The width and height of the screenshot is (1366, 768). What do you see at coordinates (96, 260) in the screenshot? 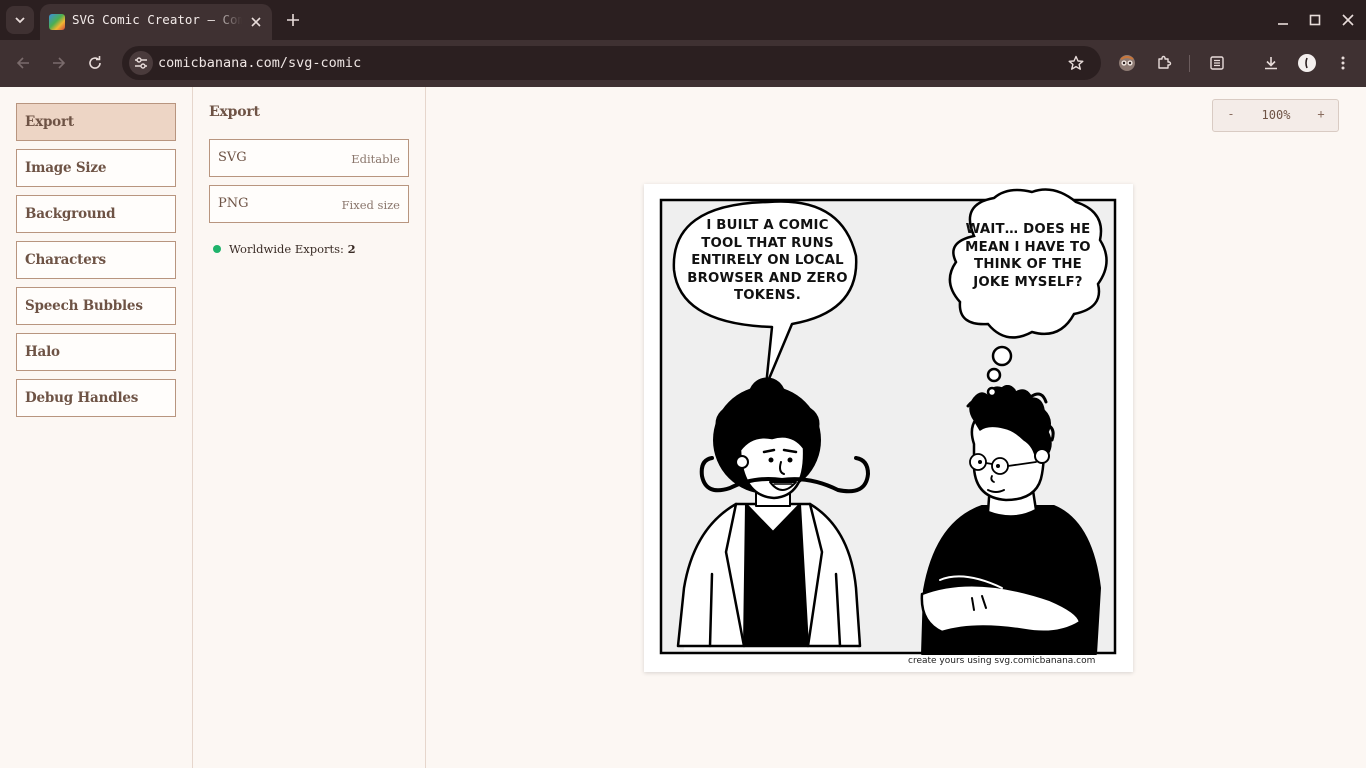
I see `sidebar-item-characters: Characters` at bounding box center [96, 260].